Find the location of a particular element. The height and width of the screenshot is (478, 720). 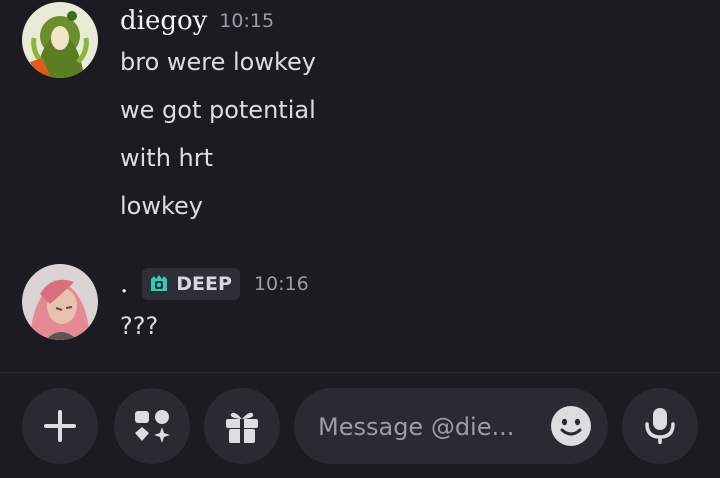

message-header: diegoy 10:15 is located at coordinates (197, 21).